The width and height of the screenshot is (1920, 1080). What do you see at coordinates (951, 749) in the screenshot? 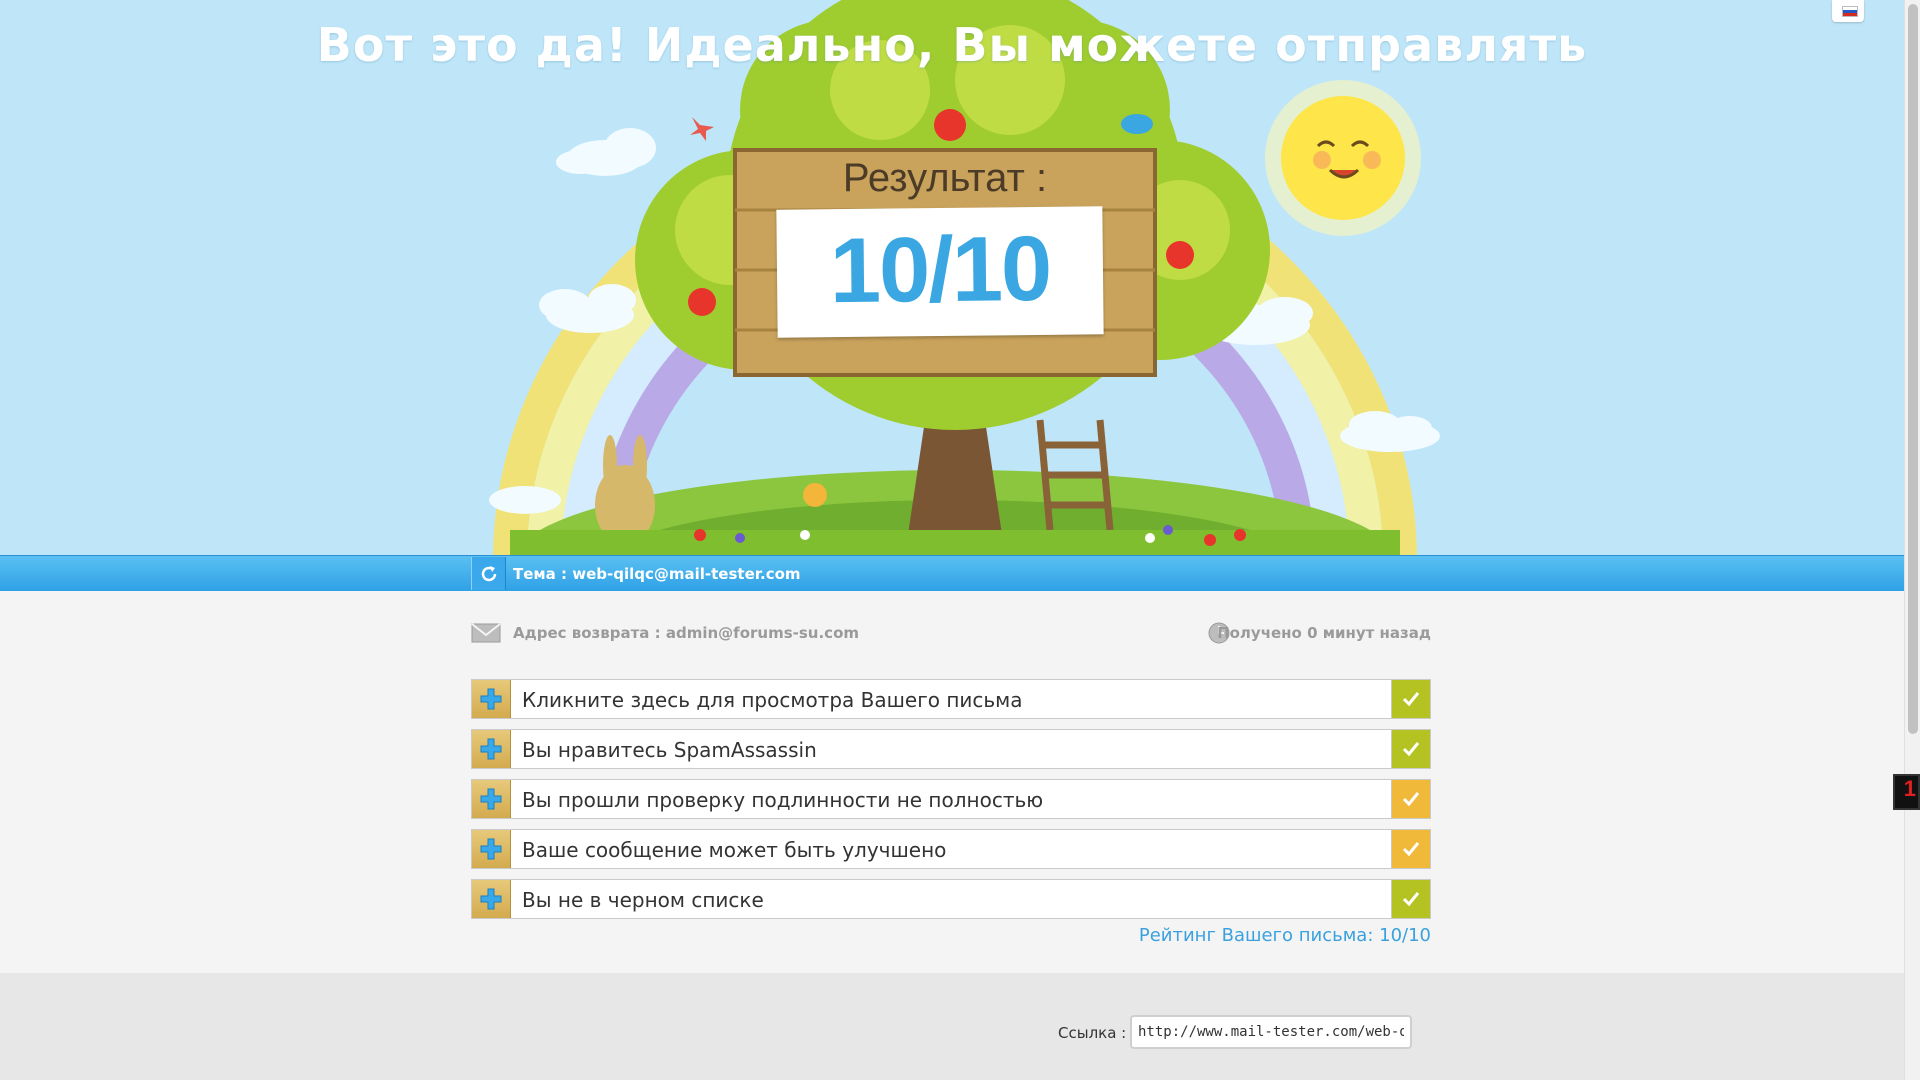
I see `check-row-spamassassin: Вы нравитесь SpamAssassin` at bounding box center [951, 749].